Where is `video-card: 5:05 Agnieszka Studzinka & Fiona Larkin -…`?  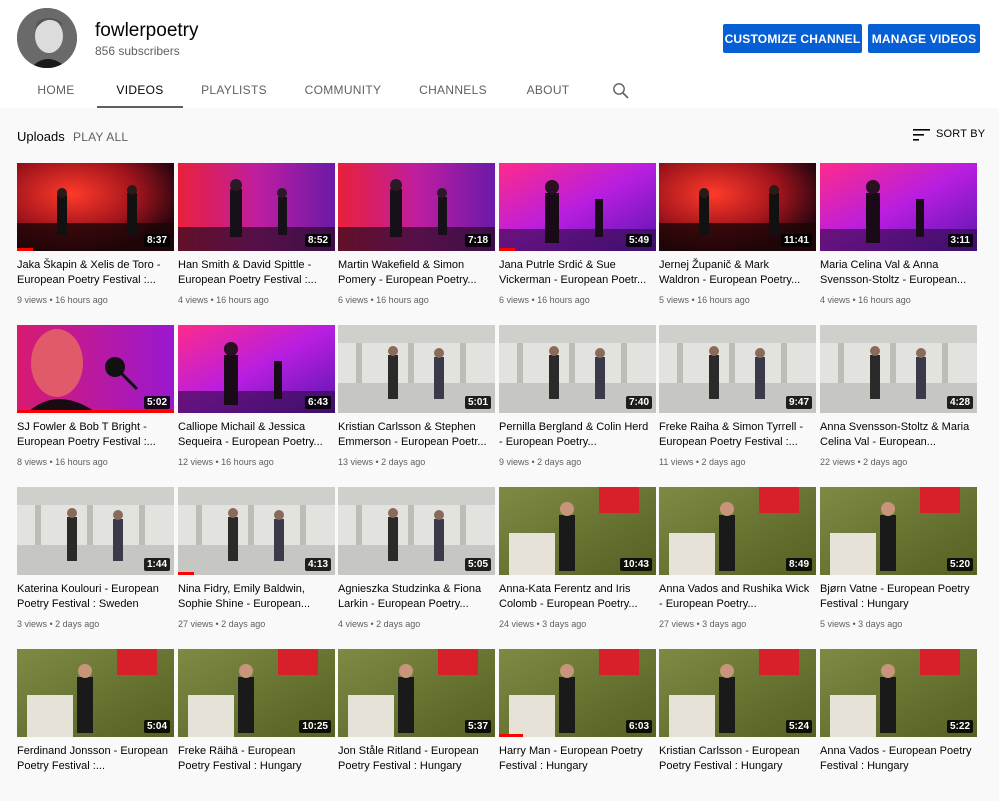 video-card: 5:05 Agnieszka Studzinka & Fiona Larkin -… is located at coordinates (416, 563).